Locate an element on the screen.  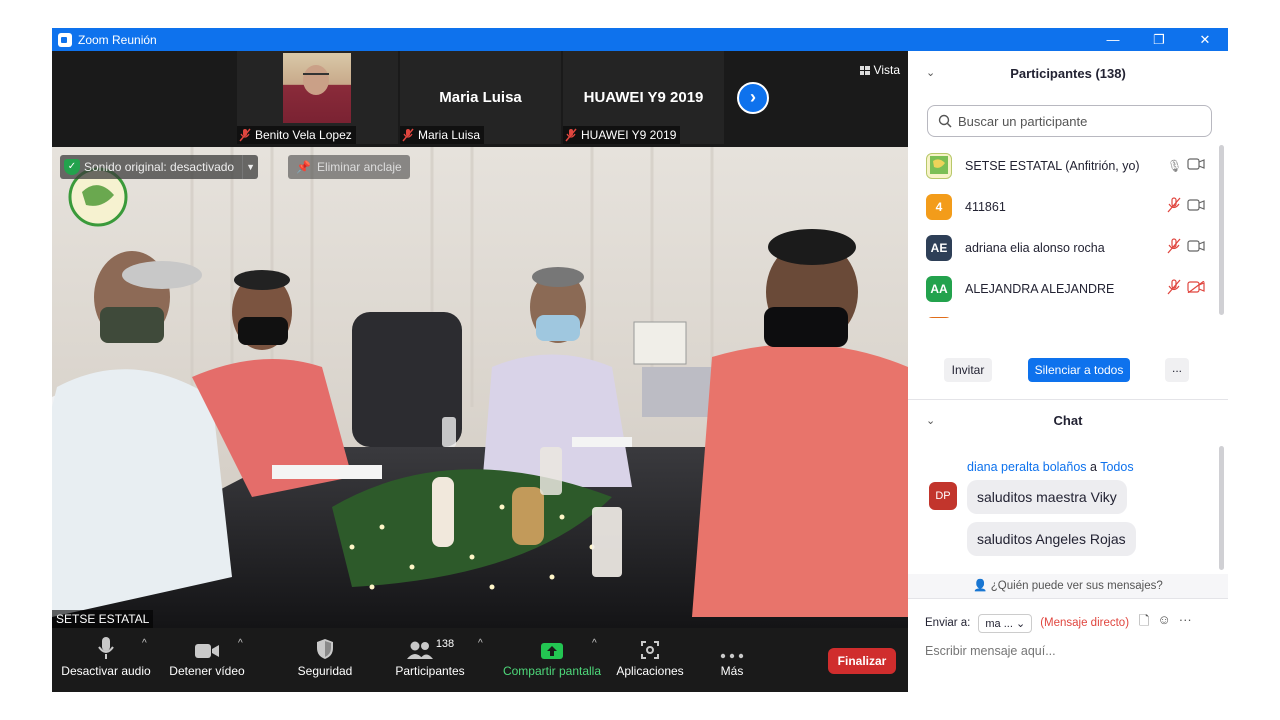
microphone-icon: 🎙 is located at coordinates (1174, 166).